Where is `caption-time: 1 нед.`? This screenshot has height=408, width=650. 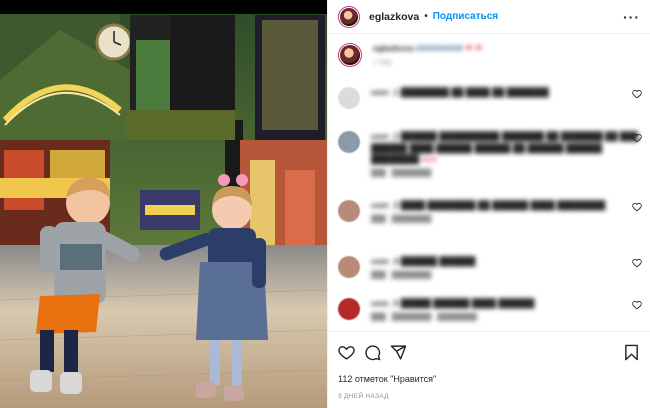
caption-time: 1 нед. is located at coordinates (383, 62).